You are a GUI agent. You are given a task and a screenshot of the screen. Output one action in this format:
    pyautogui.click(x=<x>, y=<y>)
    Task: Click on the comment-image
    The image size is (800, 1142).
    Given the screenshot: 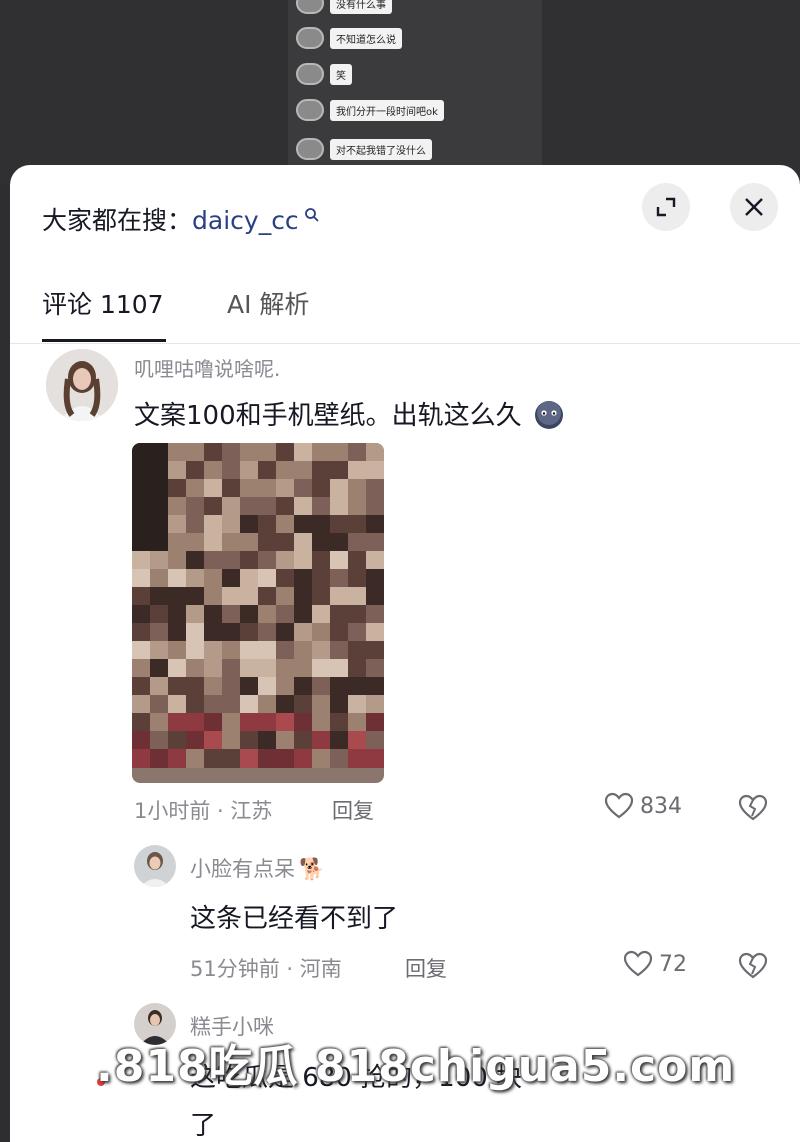 What is the action you would take?
    pyautogui.click(x=258, y=613)
    